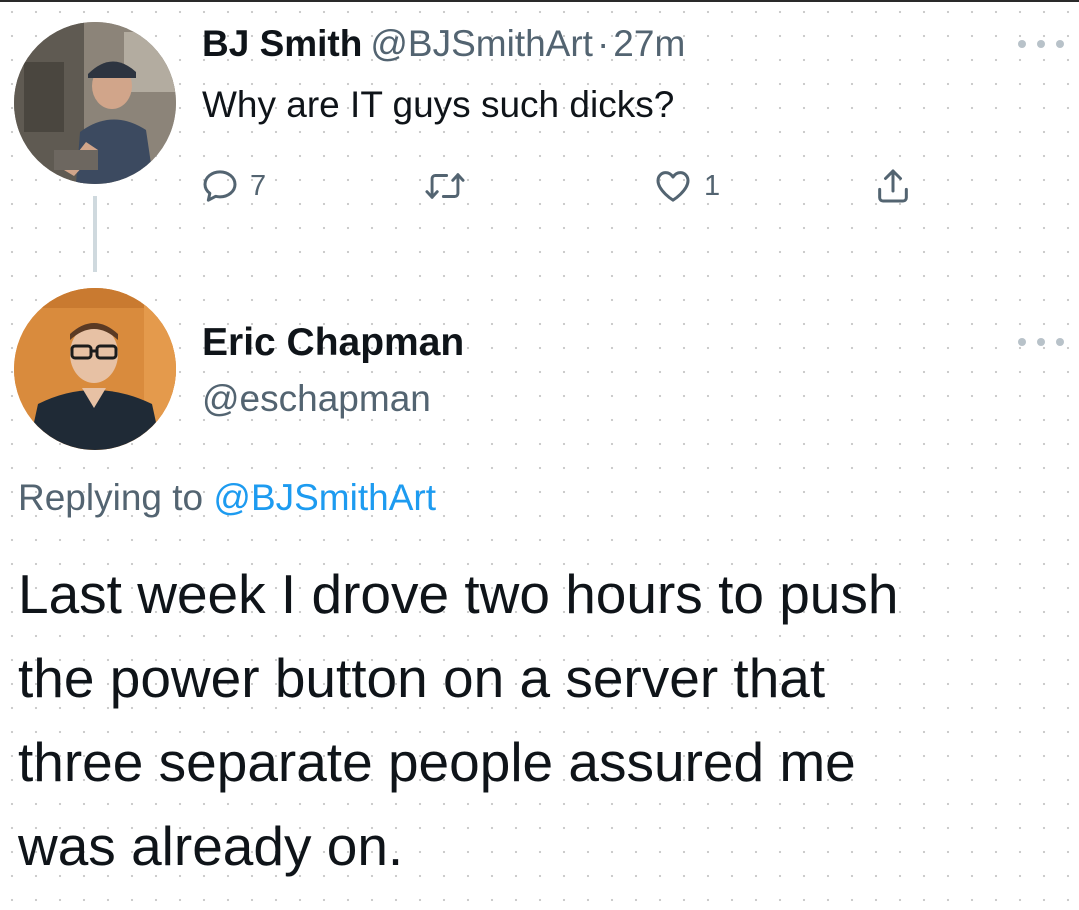 The width and height of the screenshot is (1079, 910). What do you see at coordinates (282, 43) in the screenshot?
I see `author-name: BJ Smith` at bounding box center [282, 43].